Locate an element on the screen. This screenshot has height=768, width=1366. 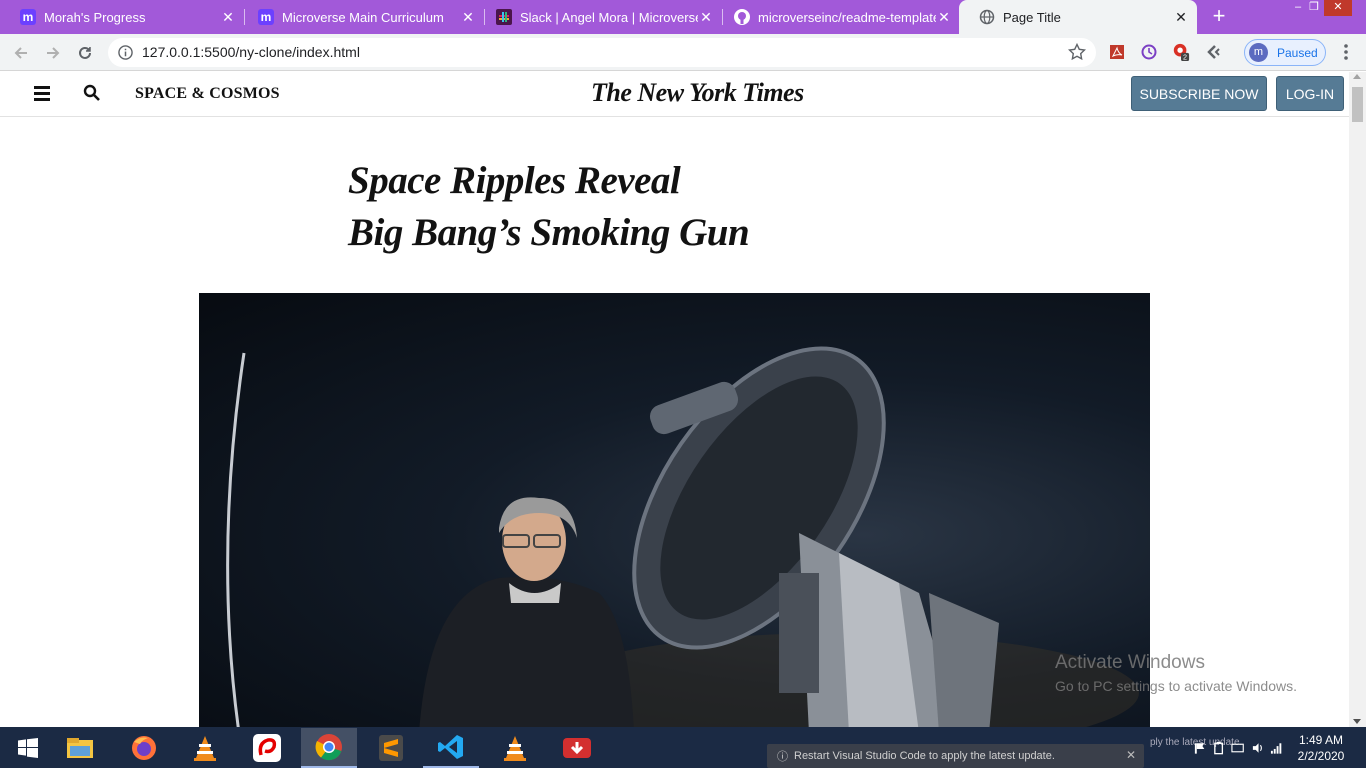
system-tray is located at coordinates (1238, 748).